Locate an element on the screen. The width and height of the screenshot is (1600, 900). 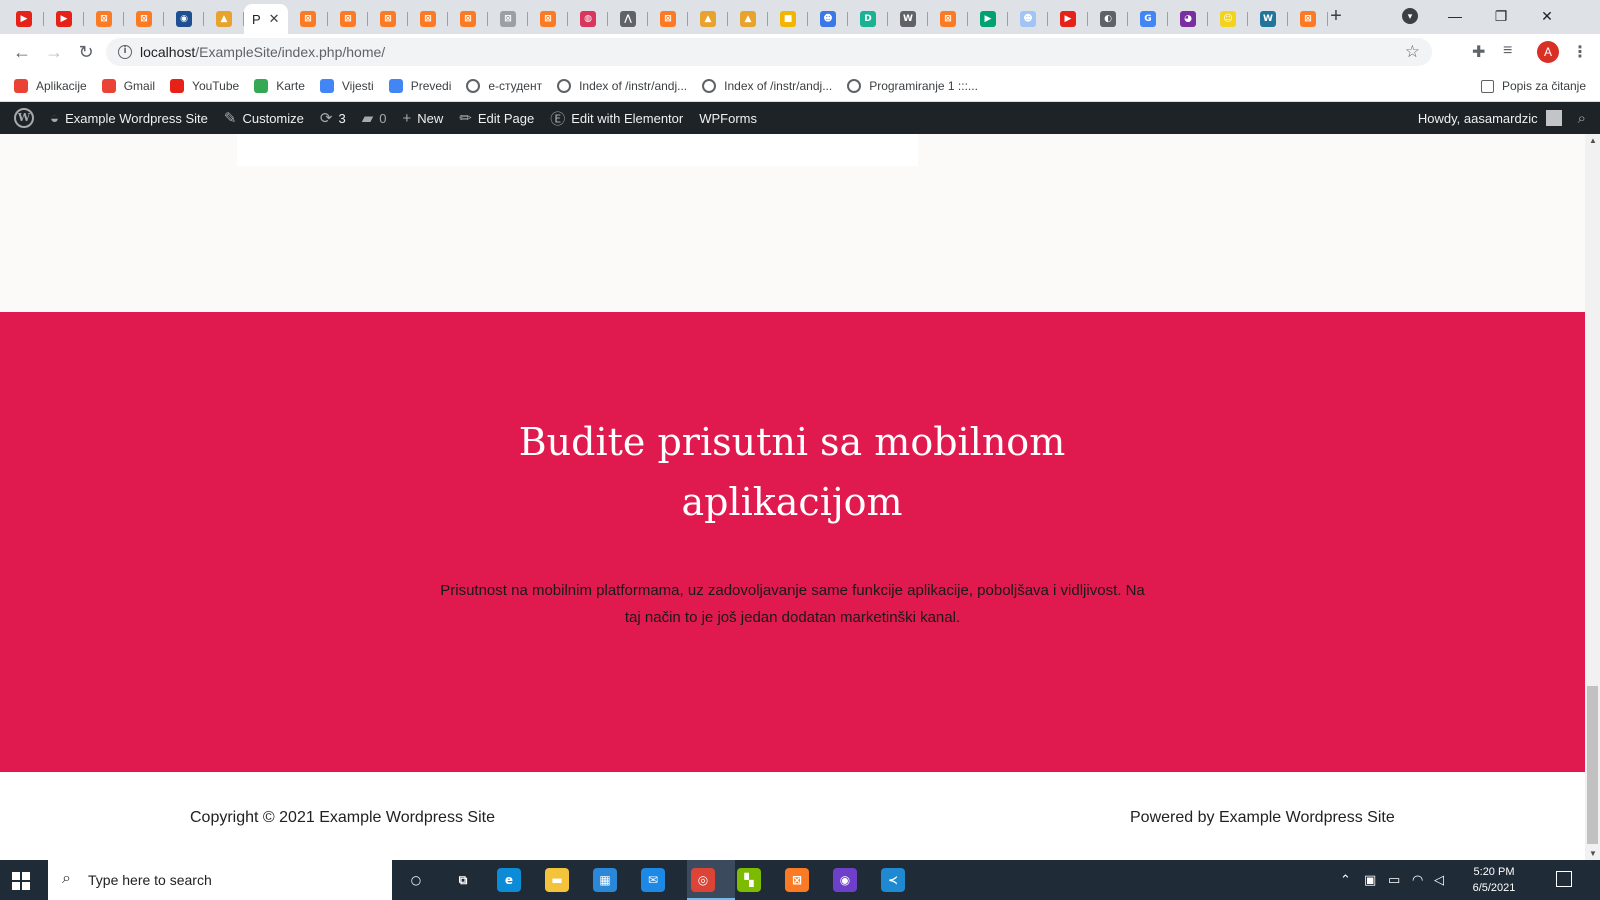
scroll-down-arrow-icon: ▼ is located at coordinates (1593, 853).